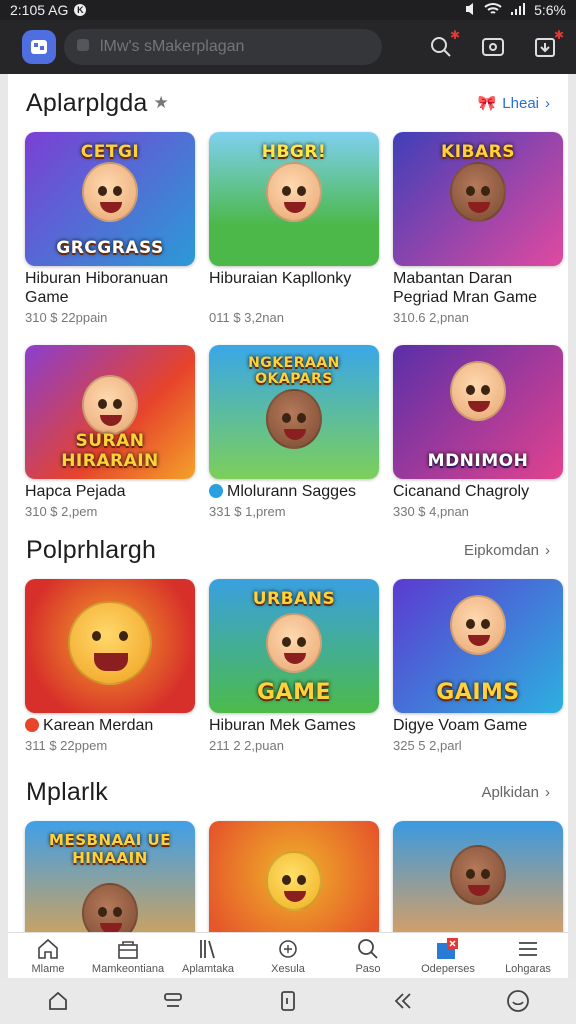 Image resolution: width=576 pixels, height=1024 pixels. Describe the element at coordinates (246, 745) in the screenshot. I see `app-meta: 211 2 2,puan` at that location.